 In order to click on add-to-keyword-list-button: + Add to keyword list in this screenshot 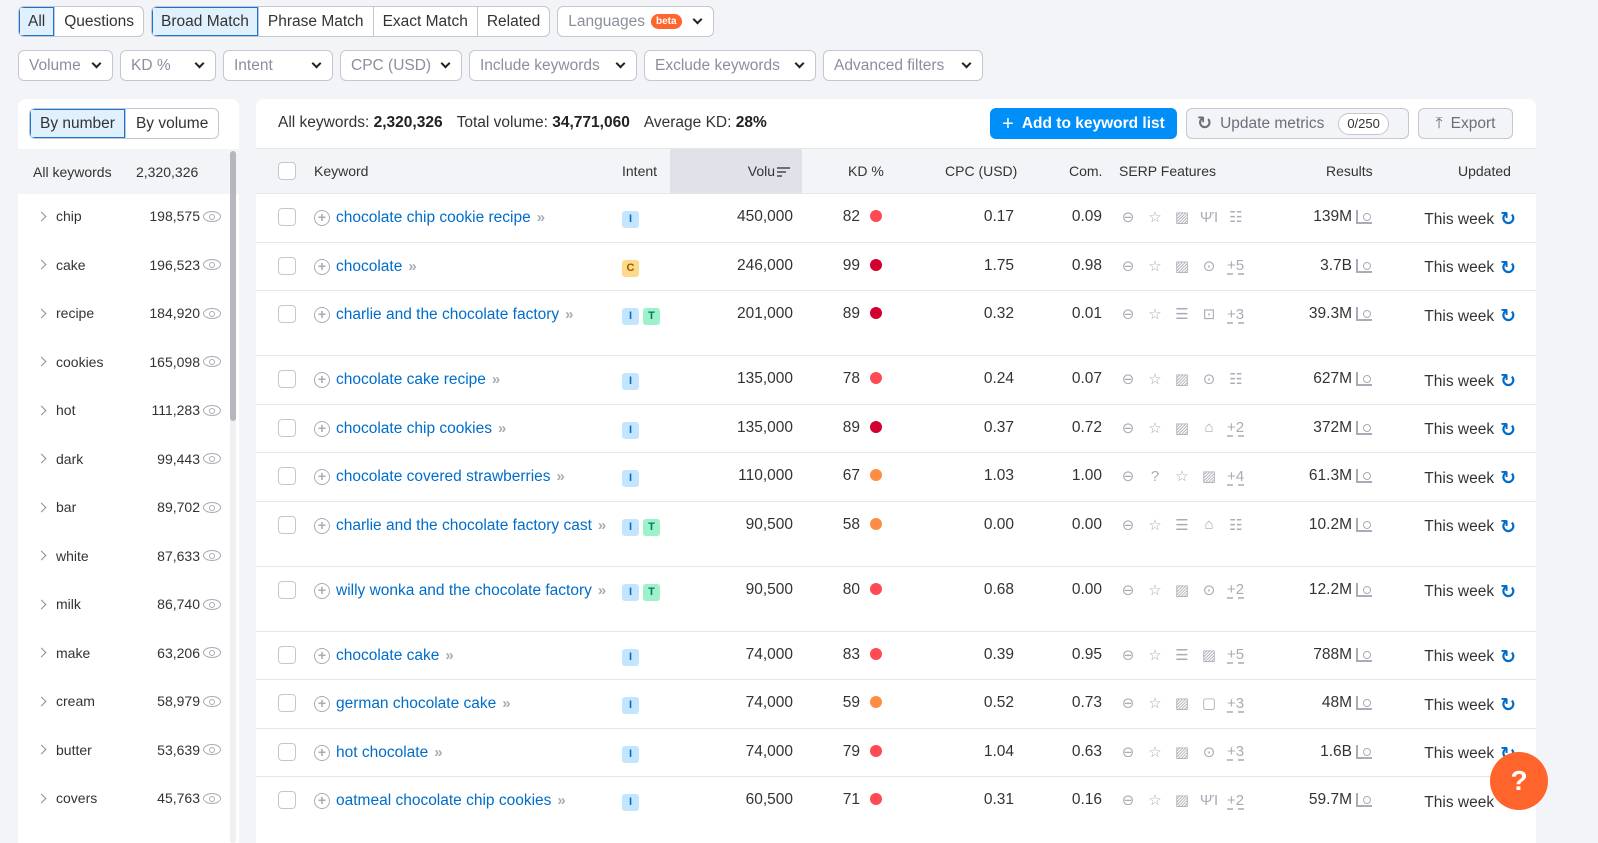, I will do `click(1083, 123)`.